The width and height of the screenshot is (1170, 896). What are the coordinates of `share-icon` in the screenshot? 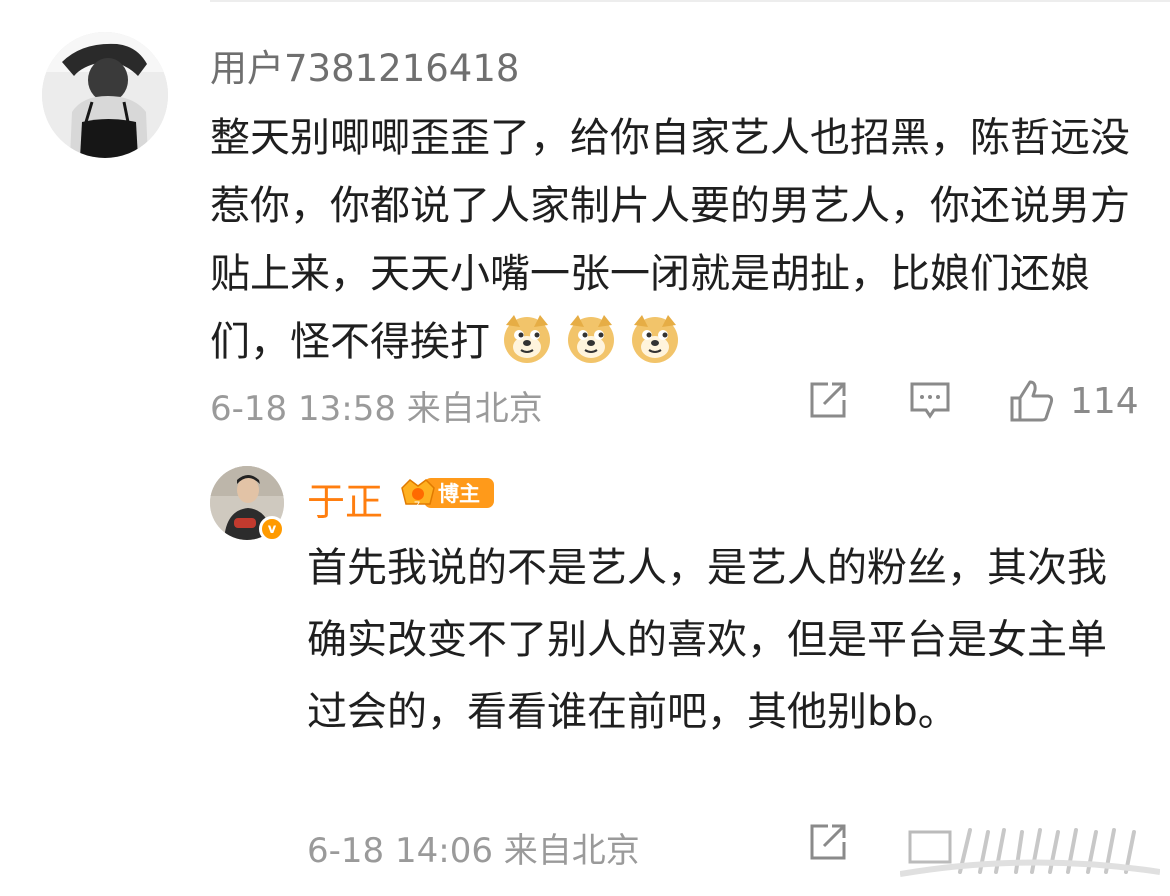 It's located at (828, 403).